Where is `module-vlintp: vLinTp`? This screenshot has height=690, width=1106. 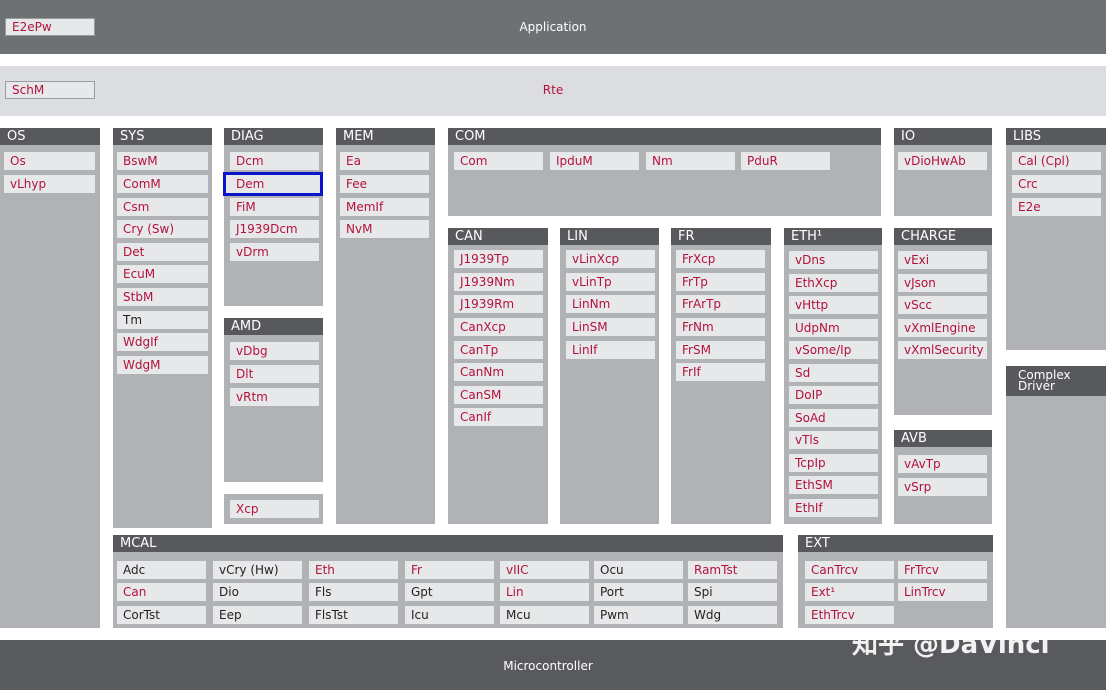 module-vlintp: vLinTp is located at coordinates (610, 282).